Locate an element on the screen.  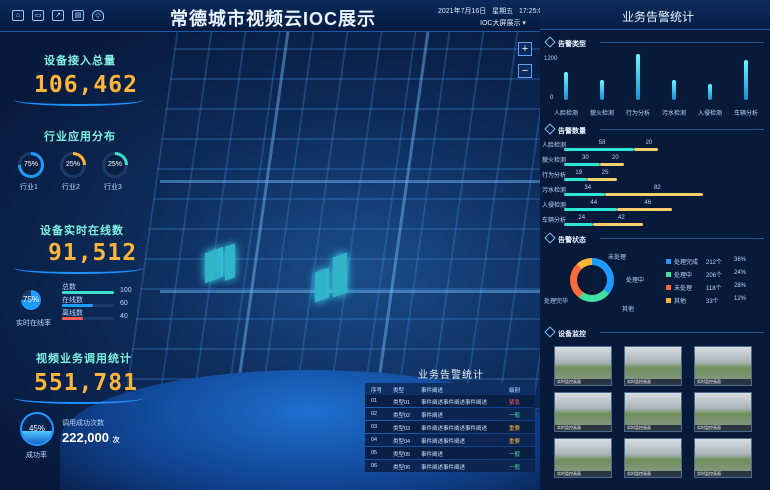
monitor-icon: ▭ is located at coordinates (38, 15).